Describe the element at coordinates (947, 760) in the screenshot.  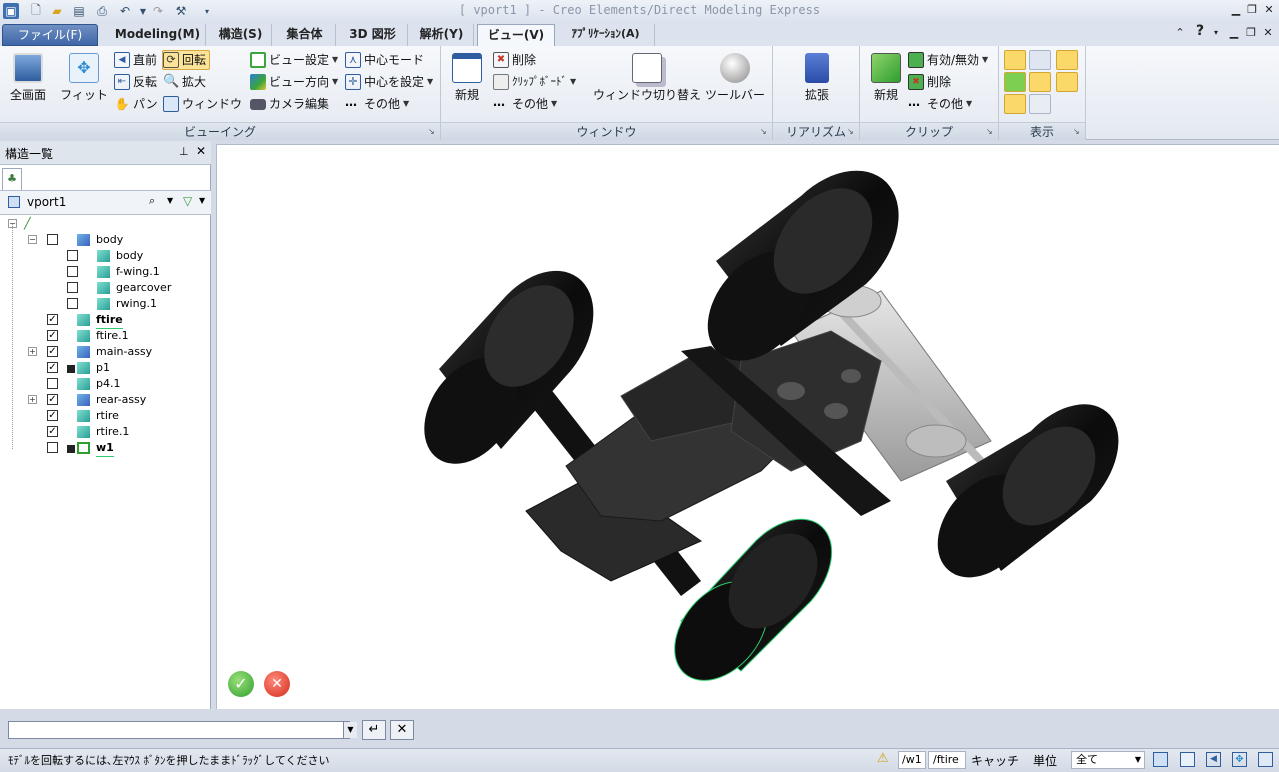
I see `part-field: /ftire` at that location.